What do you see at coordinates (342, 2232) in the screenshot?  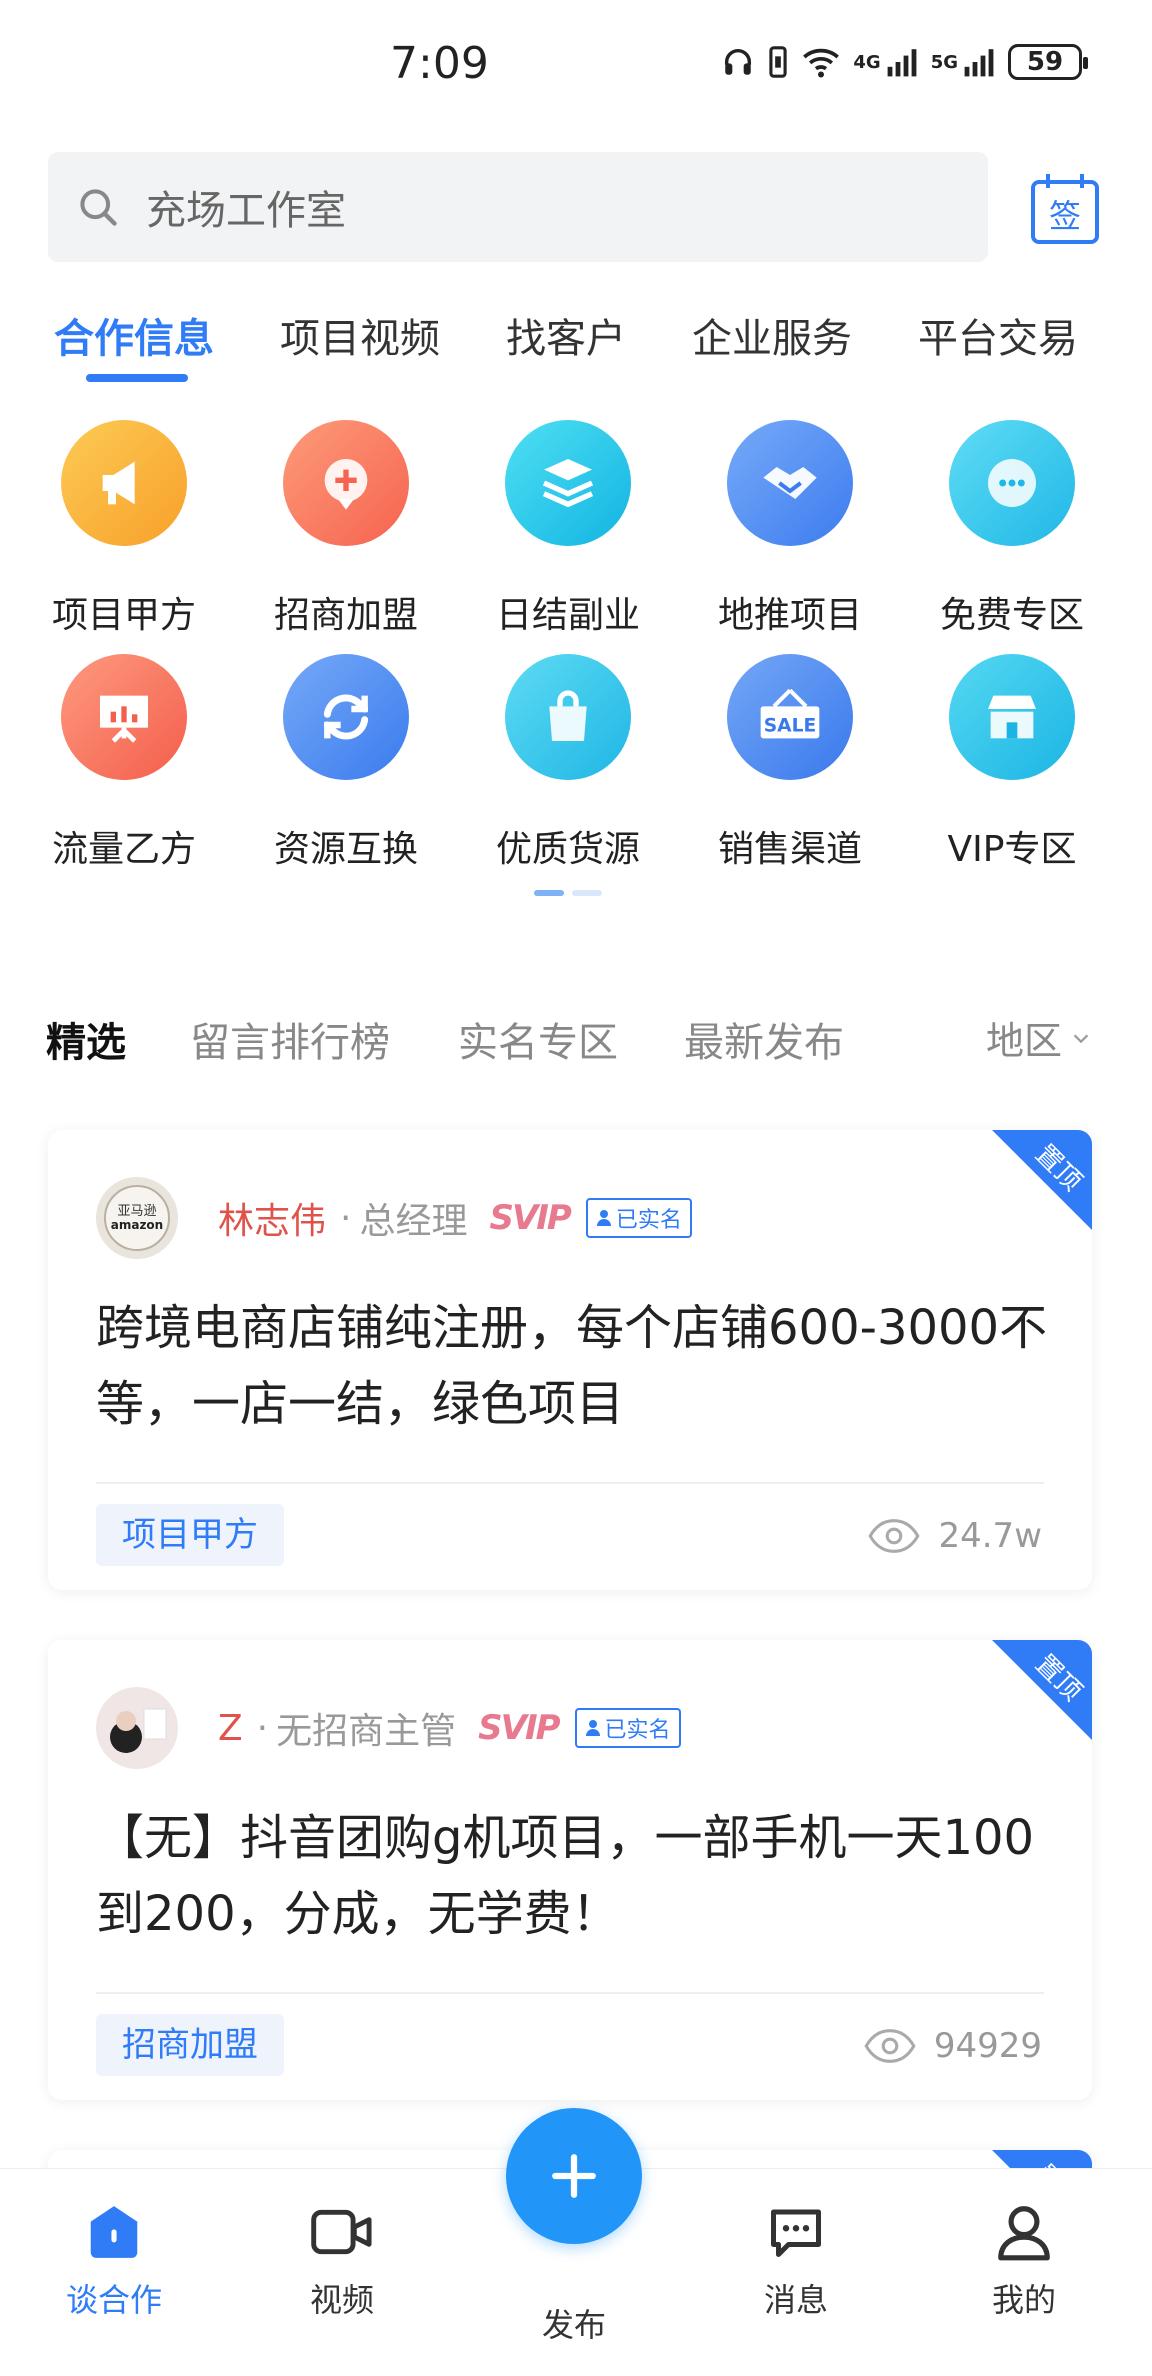 I see `video-camera-icon` at bounding box center [342, 2232].